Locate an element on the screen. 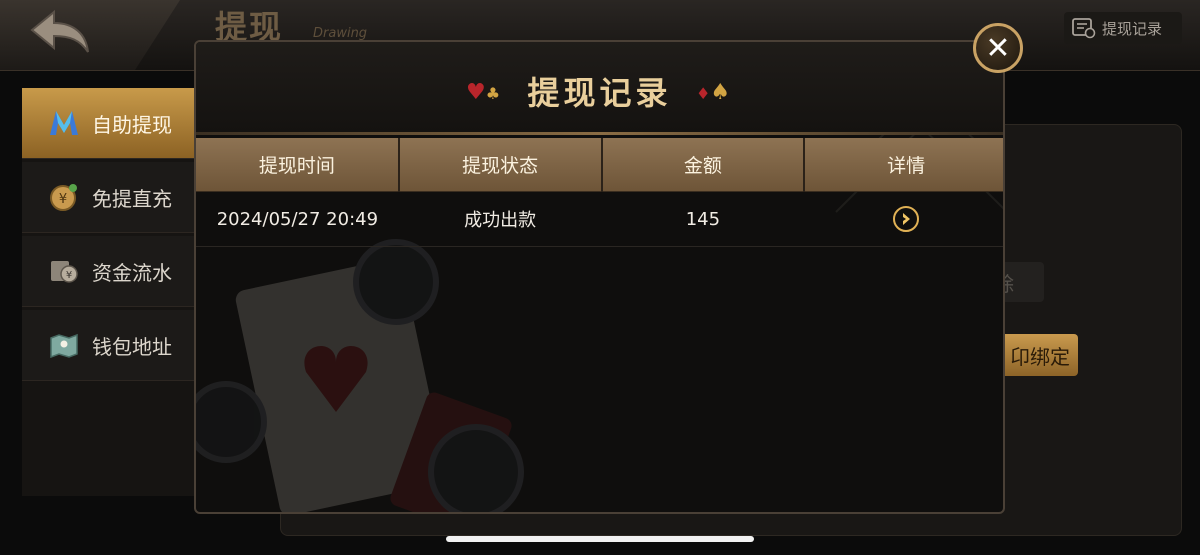 The image size is (1200, 555). cell-status: 成功出款 is located at coordinates (500, 219).